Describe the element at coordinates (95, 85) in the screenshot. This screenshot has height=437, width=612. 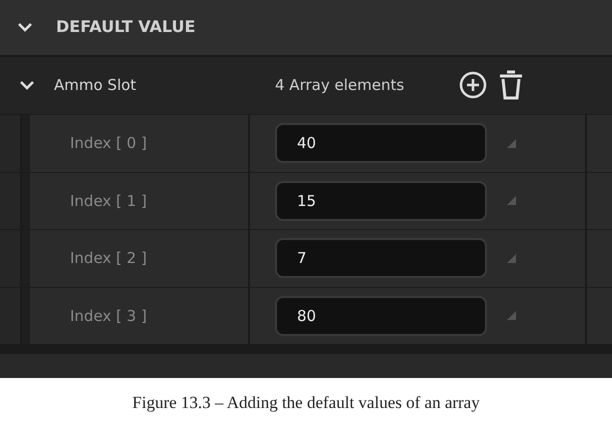
I see `property-name: Ammo Slot` at that location.